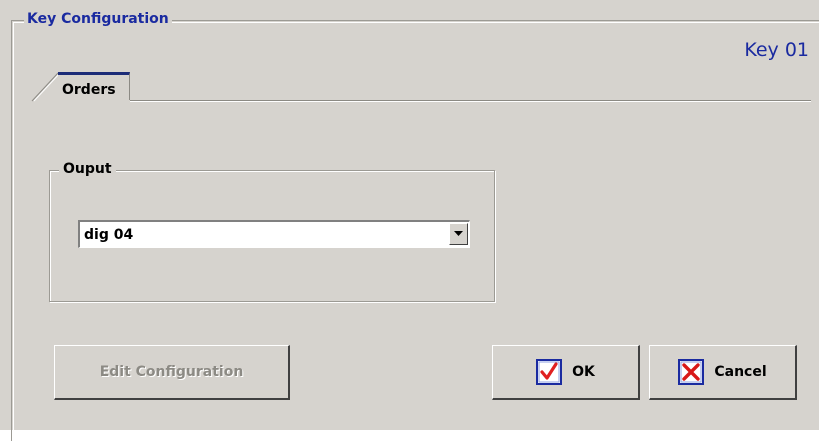  What do you see at coordinates (566, 372) in the screenshot?
I see `ok-button: OK` at bounding box center [566, 372].